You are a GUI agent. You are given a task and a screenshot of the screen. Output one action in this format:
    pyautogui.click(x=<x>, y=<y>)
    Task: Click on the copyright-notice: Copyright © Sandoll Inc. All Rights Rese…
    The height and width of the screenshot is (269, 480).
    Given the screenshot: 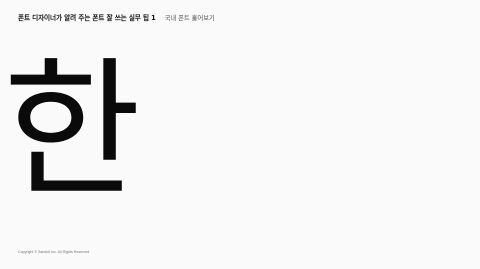 What is the action you would take?
    pyautogui.click(x=54, y=252)
    